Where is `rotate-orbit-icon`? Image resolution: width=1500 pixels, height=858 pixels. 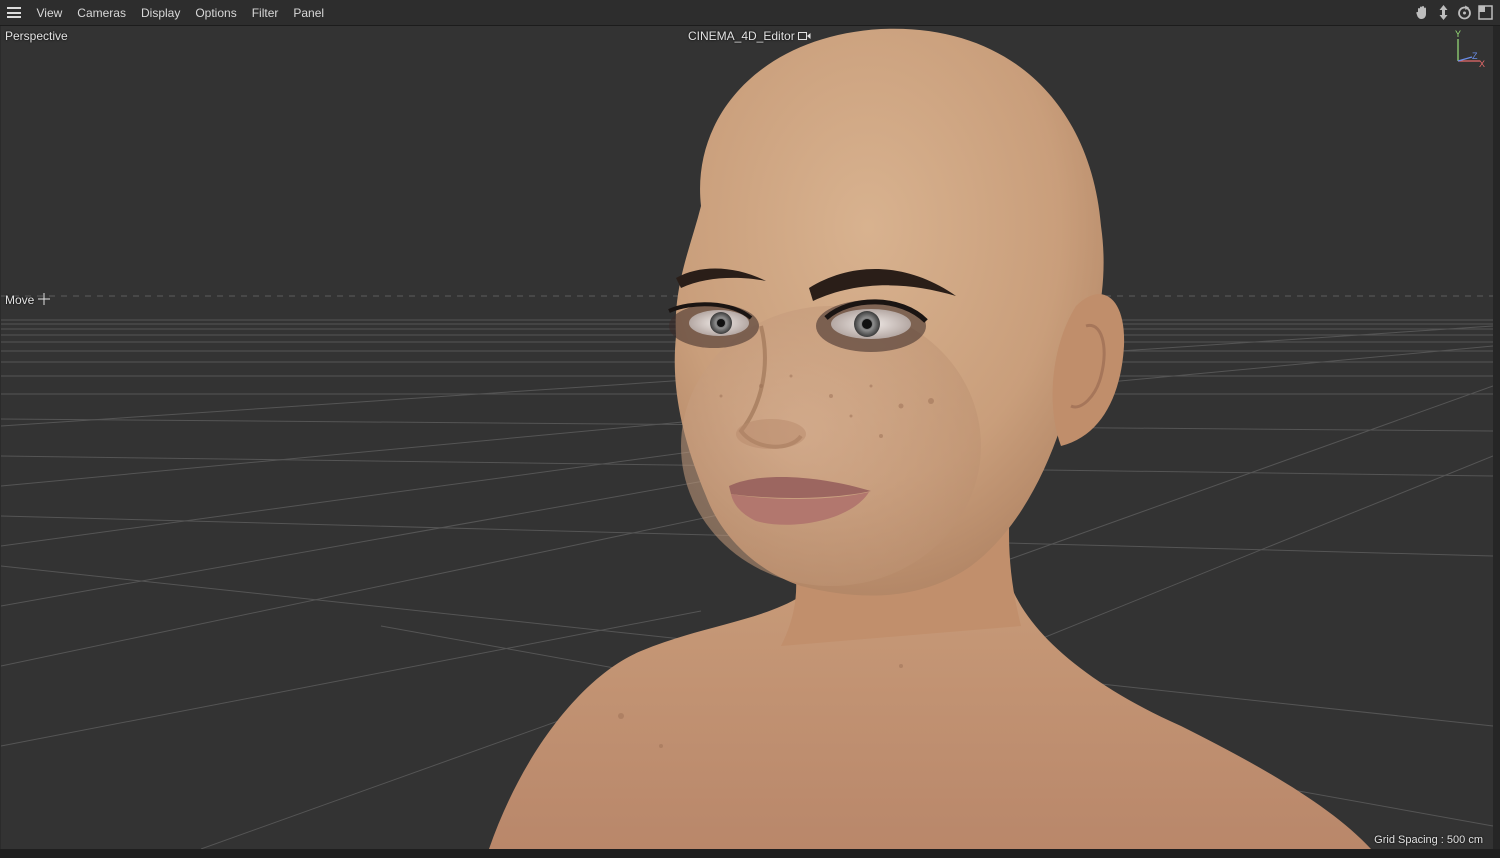
rotate-orbit-icon is located at coordinates (1464, 12).